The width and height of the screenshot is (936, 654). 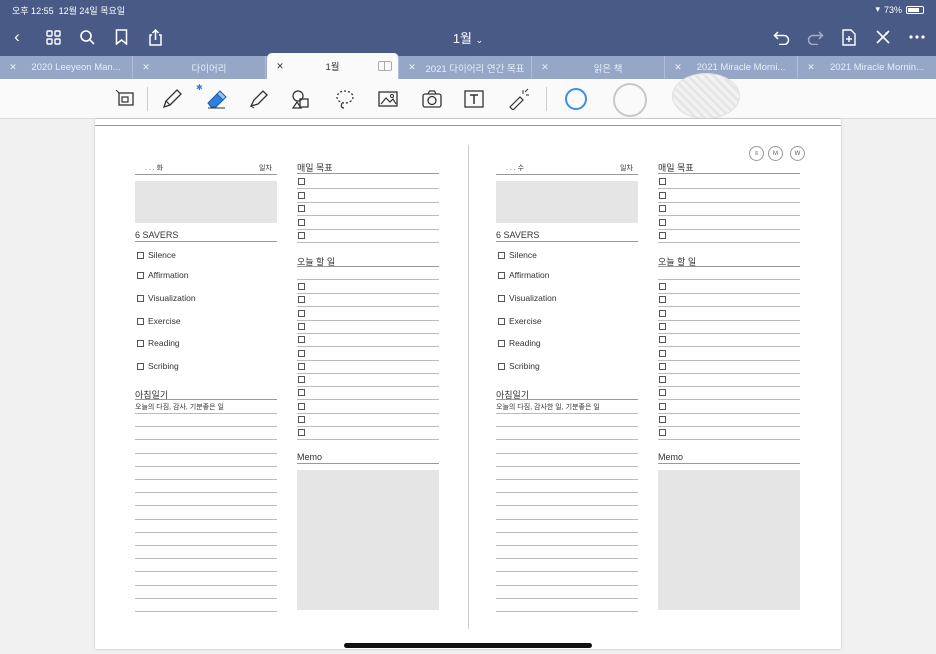 What do you see at coordinates (258, 99) in the screenshot?
I see `highlighter-icon` at bounding box center [258, 99].